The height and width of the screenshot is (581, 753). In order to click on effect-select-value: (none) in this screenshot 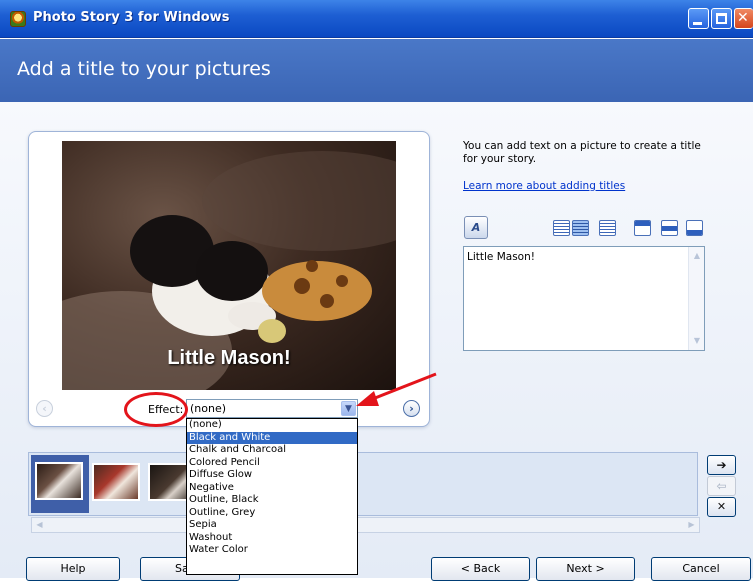, I will do `click(208, 408)`.